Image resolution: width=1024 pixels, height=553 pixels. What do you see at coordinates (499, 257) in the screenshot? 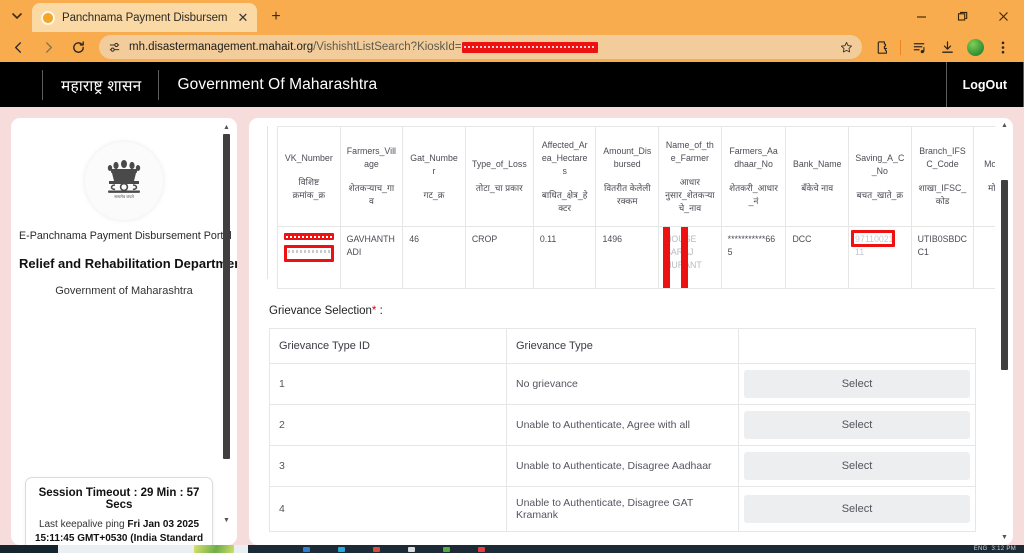
I see `cell-type-of-loss: CROP` at bounding box center [499, 257].